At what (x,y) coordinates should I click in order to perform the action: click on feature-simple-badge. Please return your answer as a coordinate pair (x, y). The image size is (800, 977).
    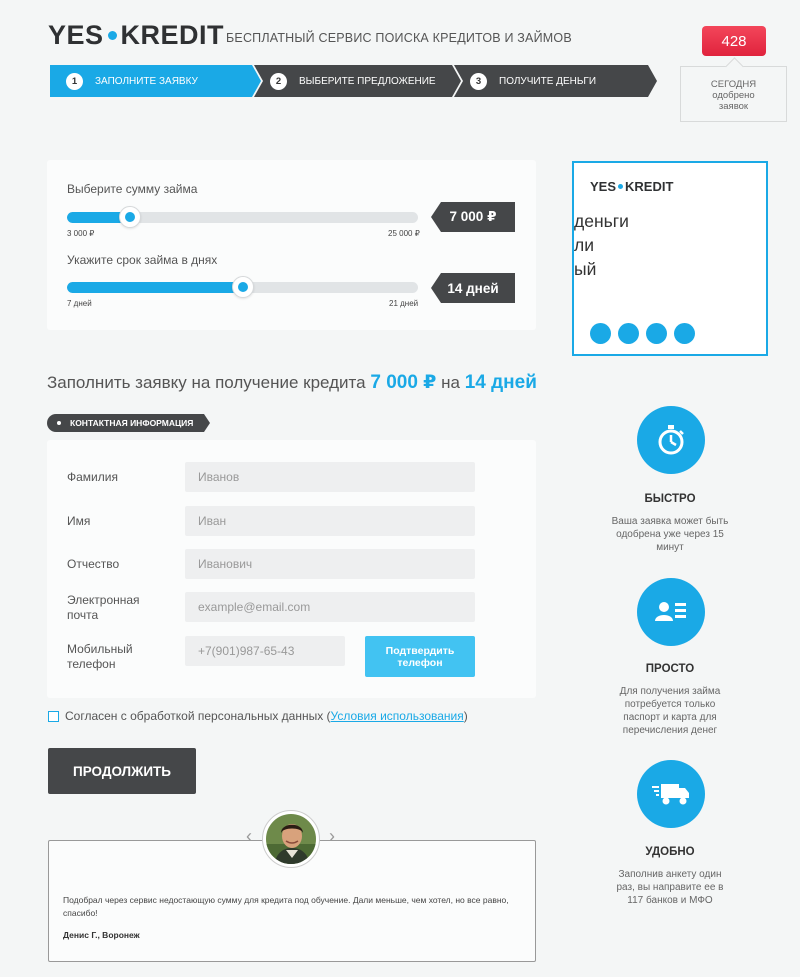
    Looking at the image, I should click on (671, 612).